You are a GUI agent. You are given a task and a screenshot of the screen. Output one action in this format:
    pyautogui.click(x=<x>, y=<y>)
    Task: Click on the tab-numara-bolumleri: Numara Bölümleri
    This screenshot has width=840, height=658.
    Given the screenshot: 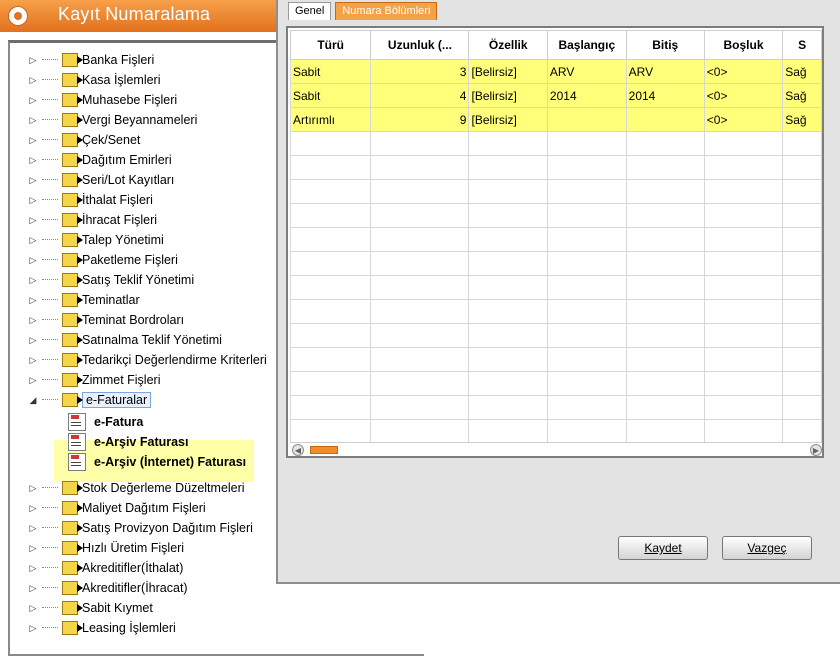 What is the action you would take?
    pyautogui.click(x=386, y=11)
    